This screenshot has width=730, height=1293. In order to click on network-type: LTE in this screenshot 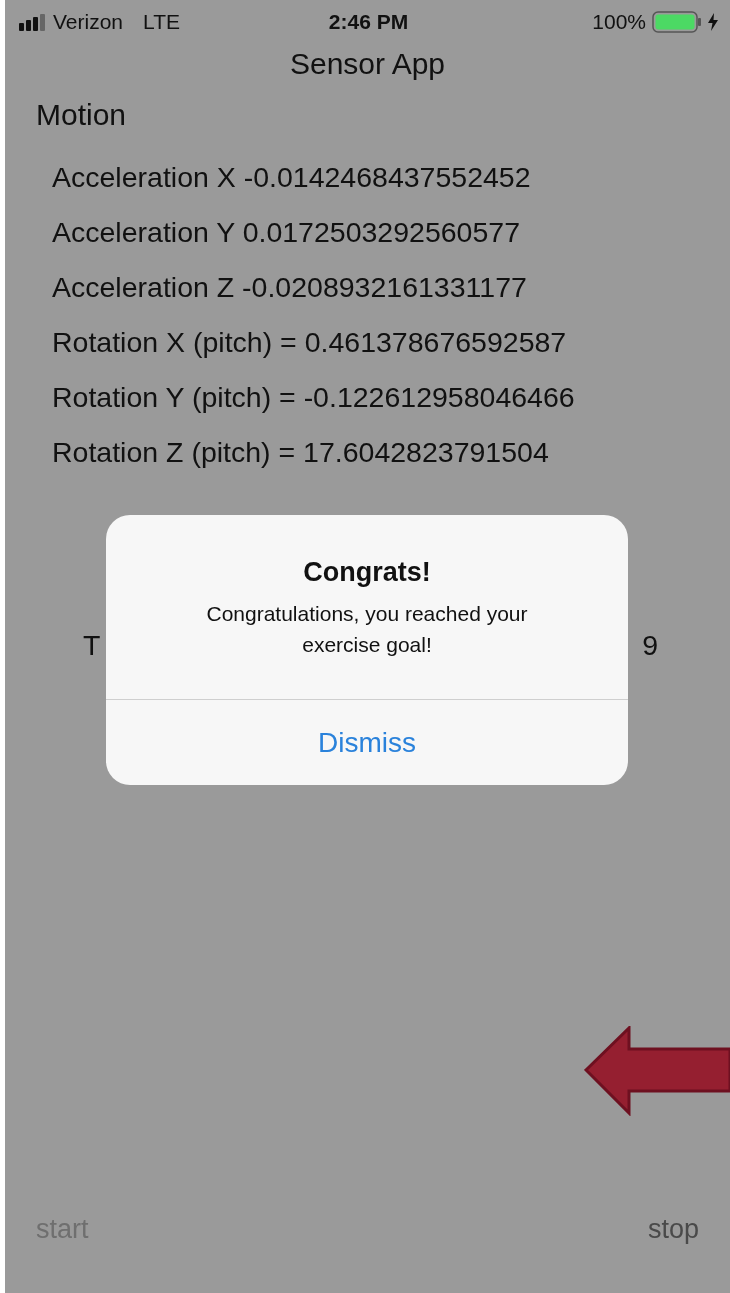, I will do `click(161, 22)`.